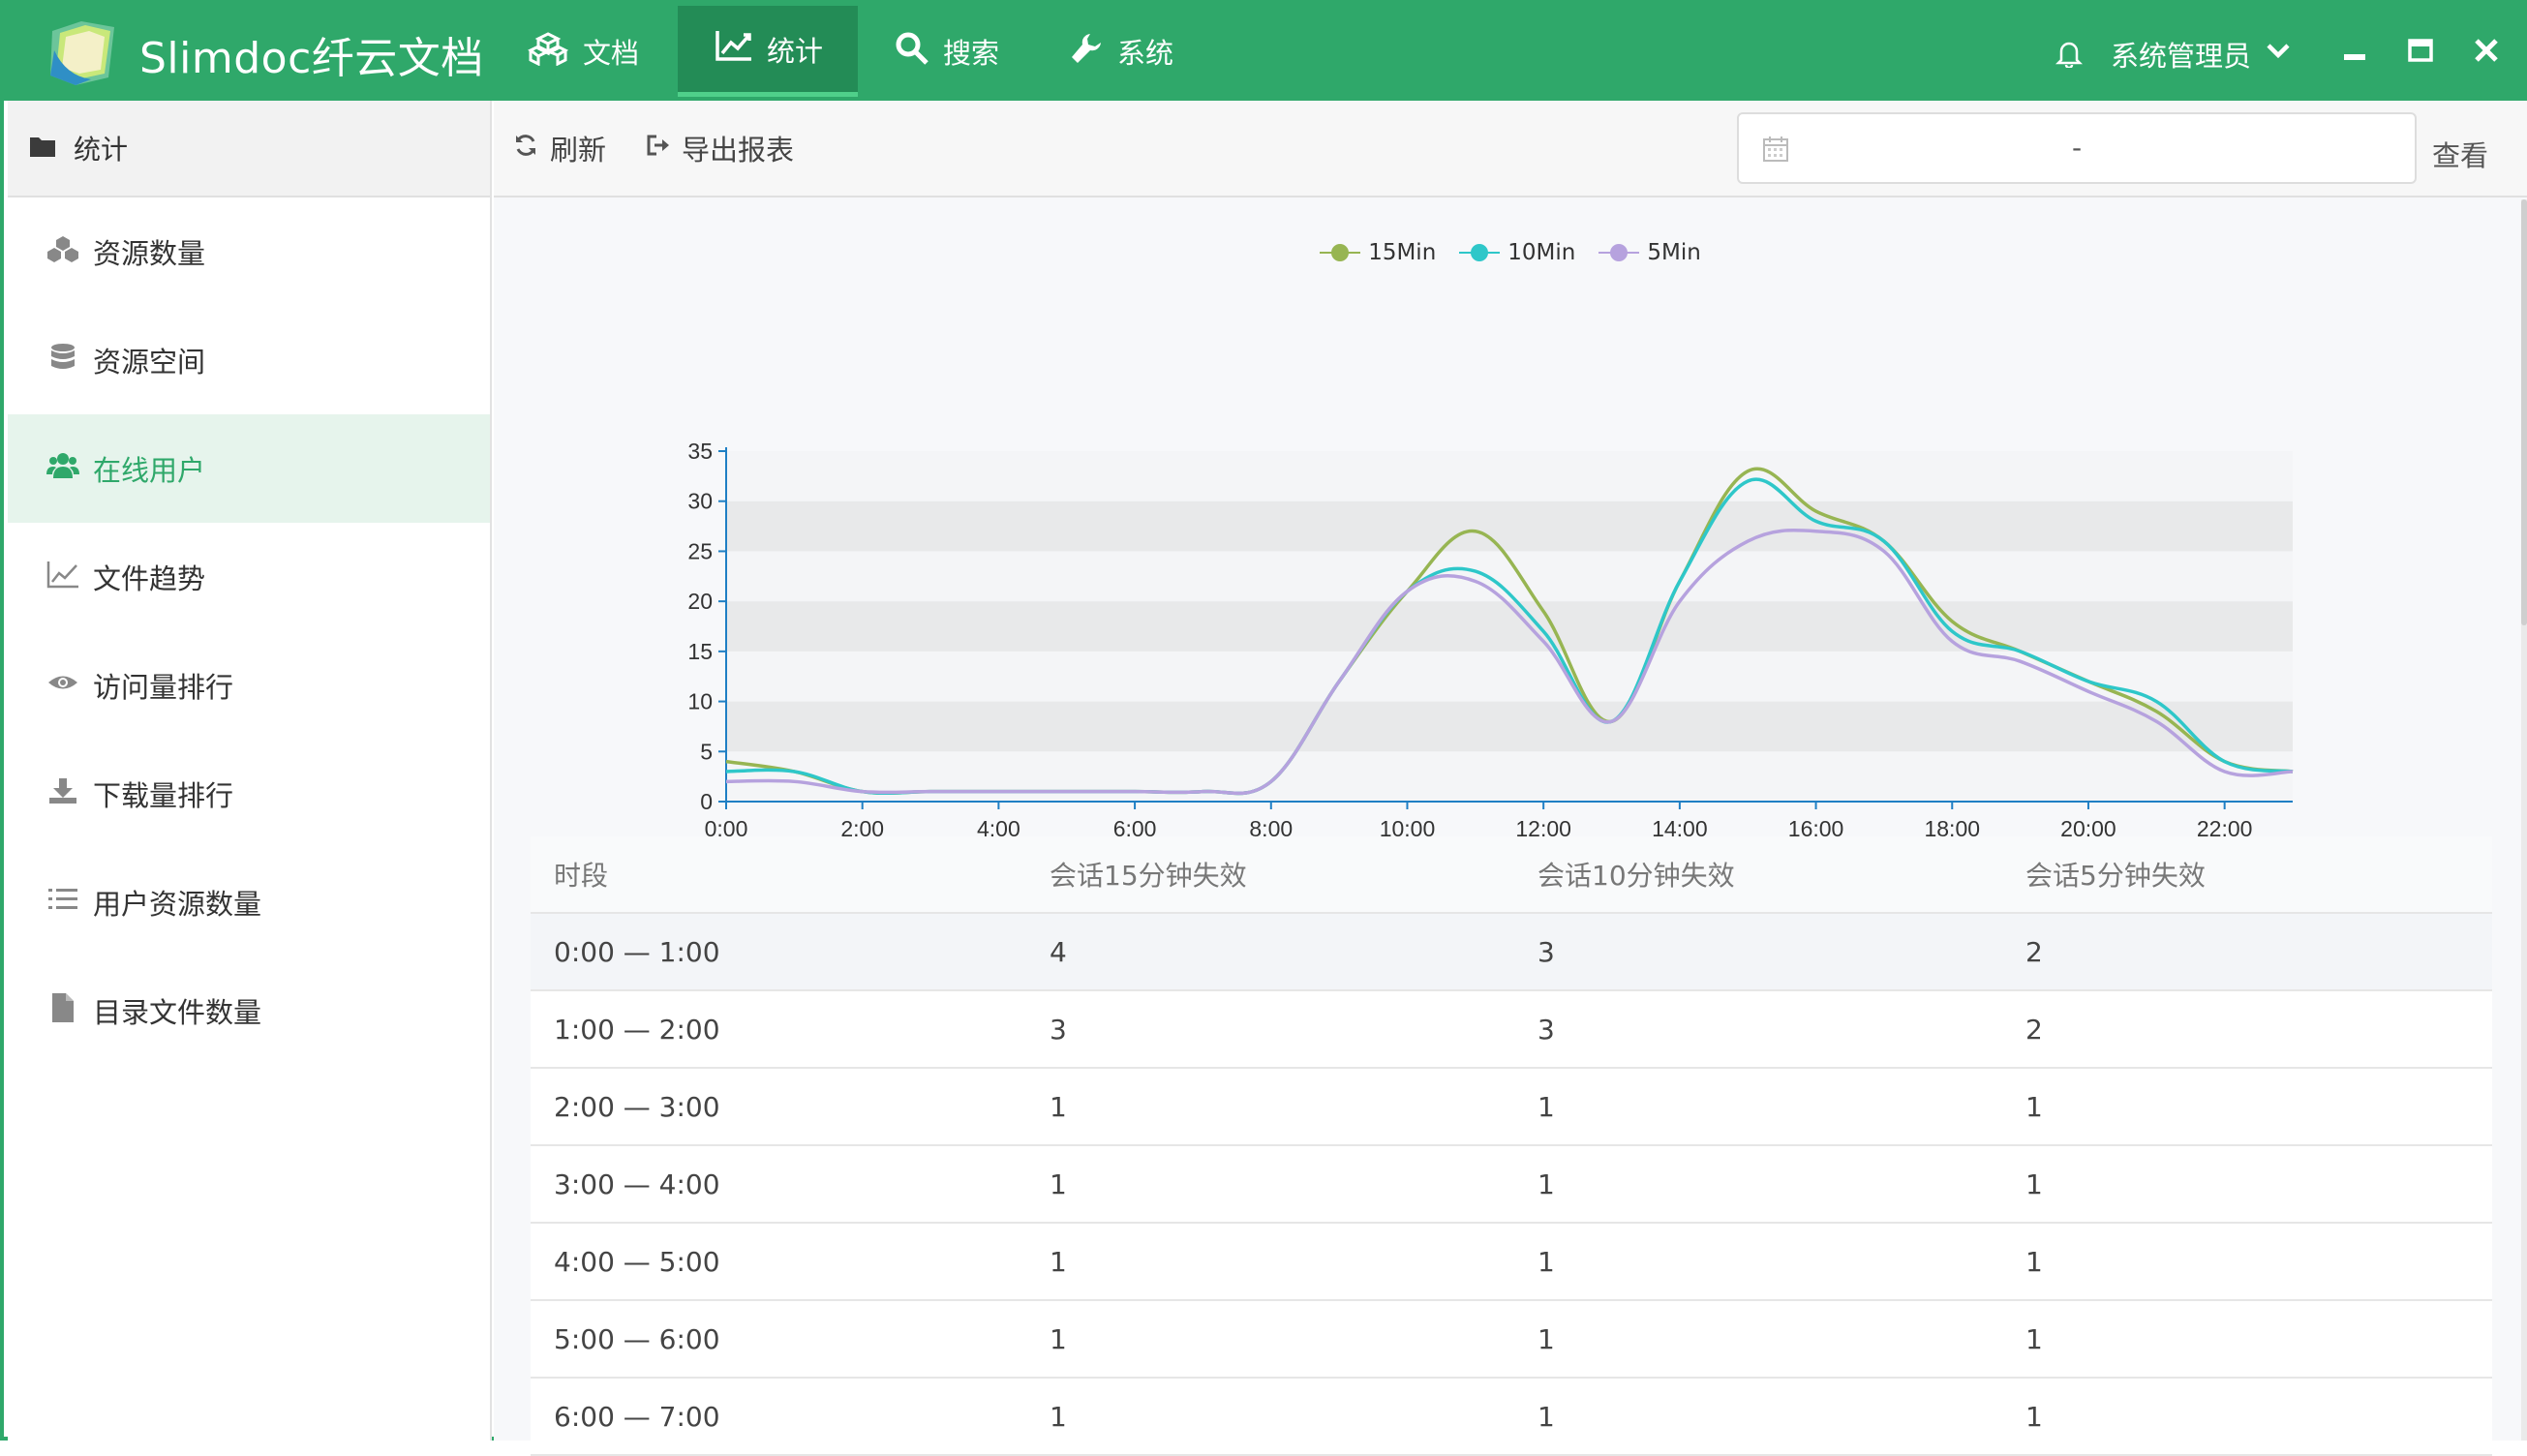  I want to click on toolbar: 刷新 导出报表 - 查看, so click(1510, 149).